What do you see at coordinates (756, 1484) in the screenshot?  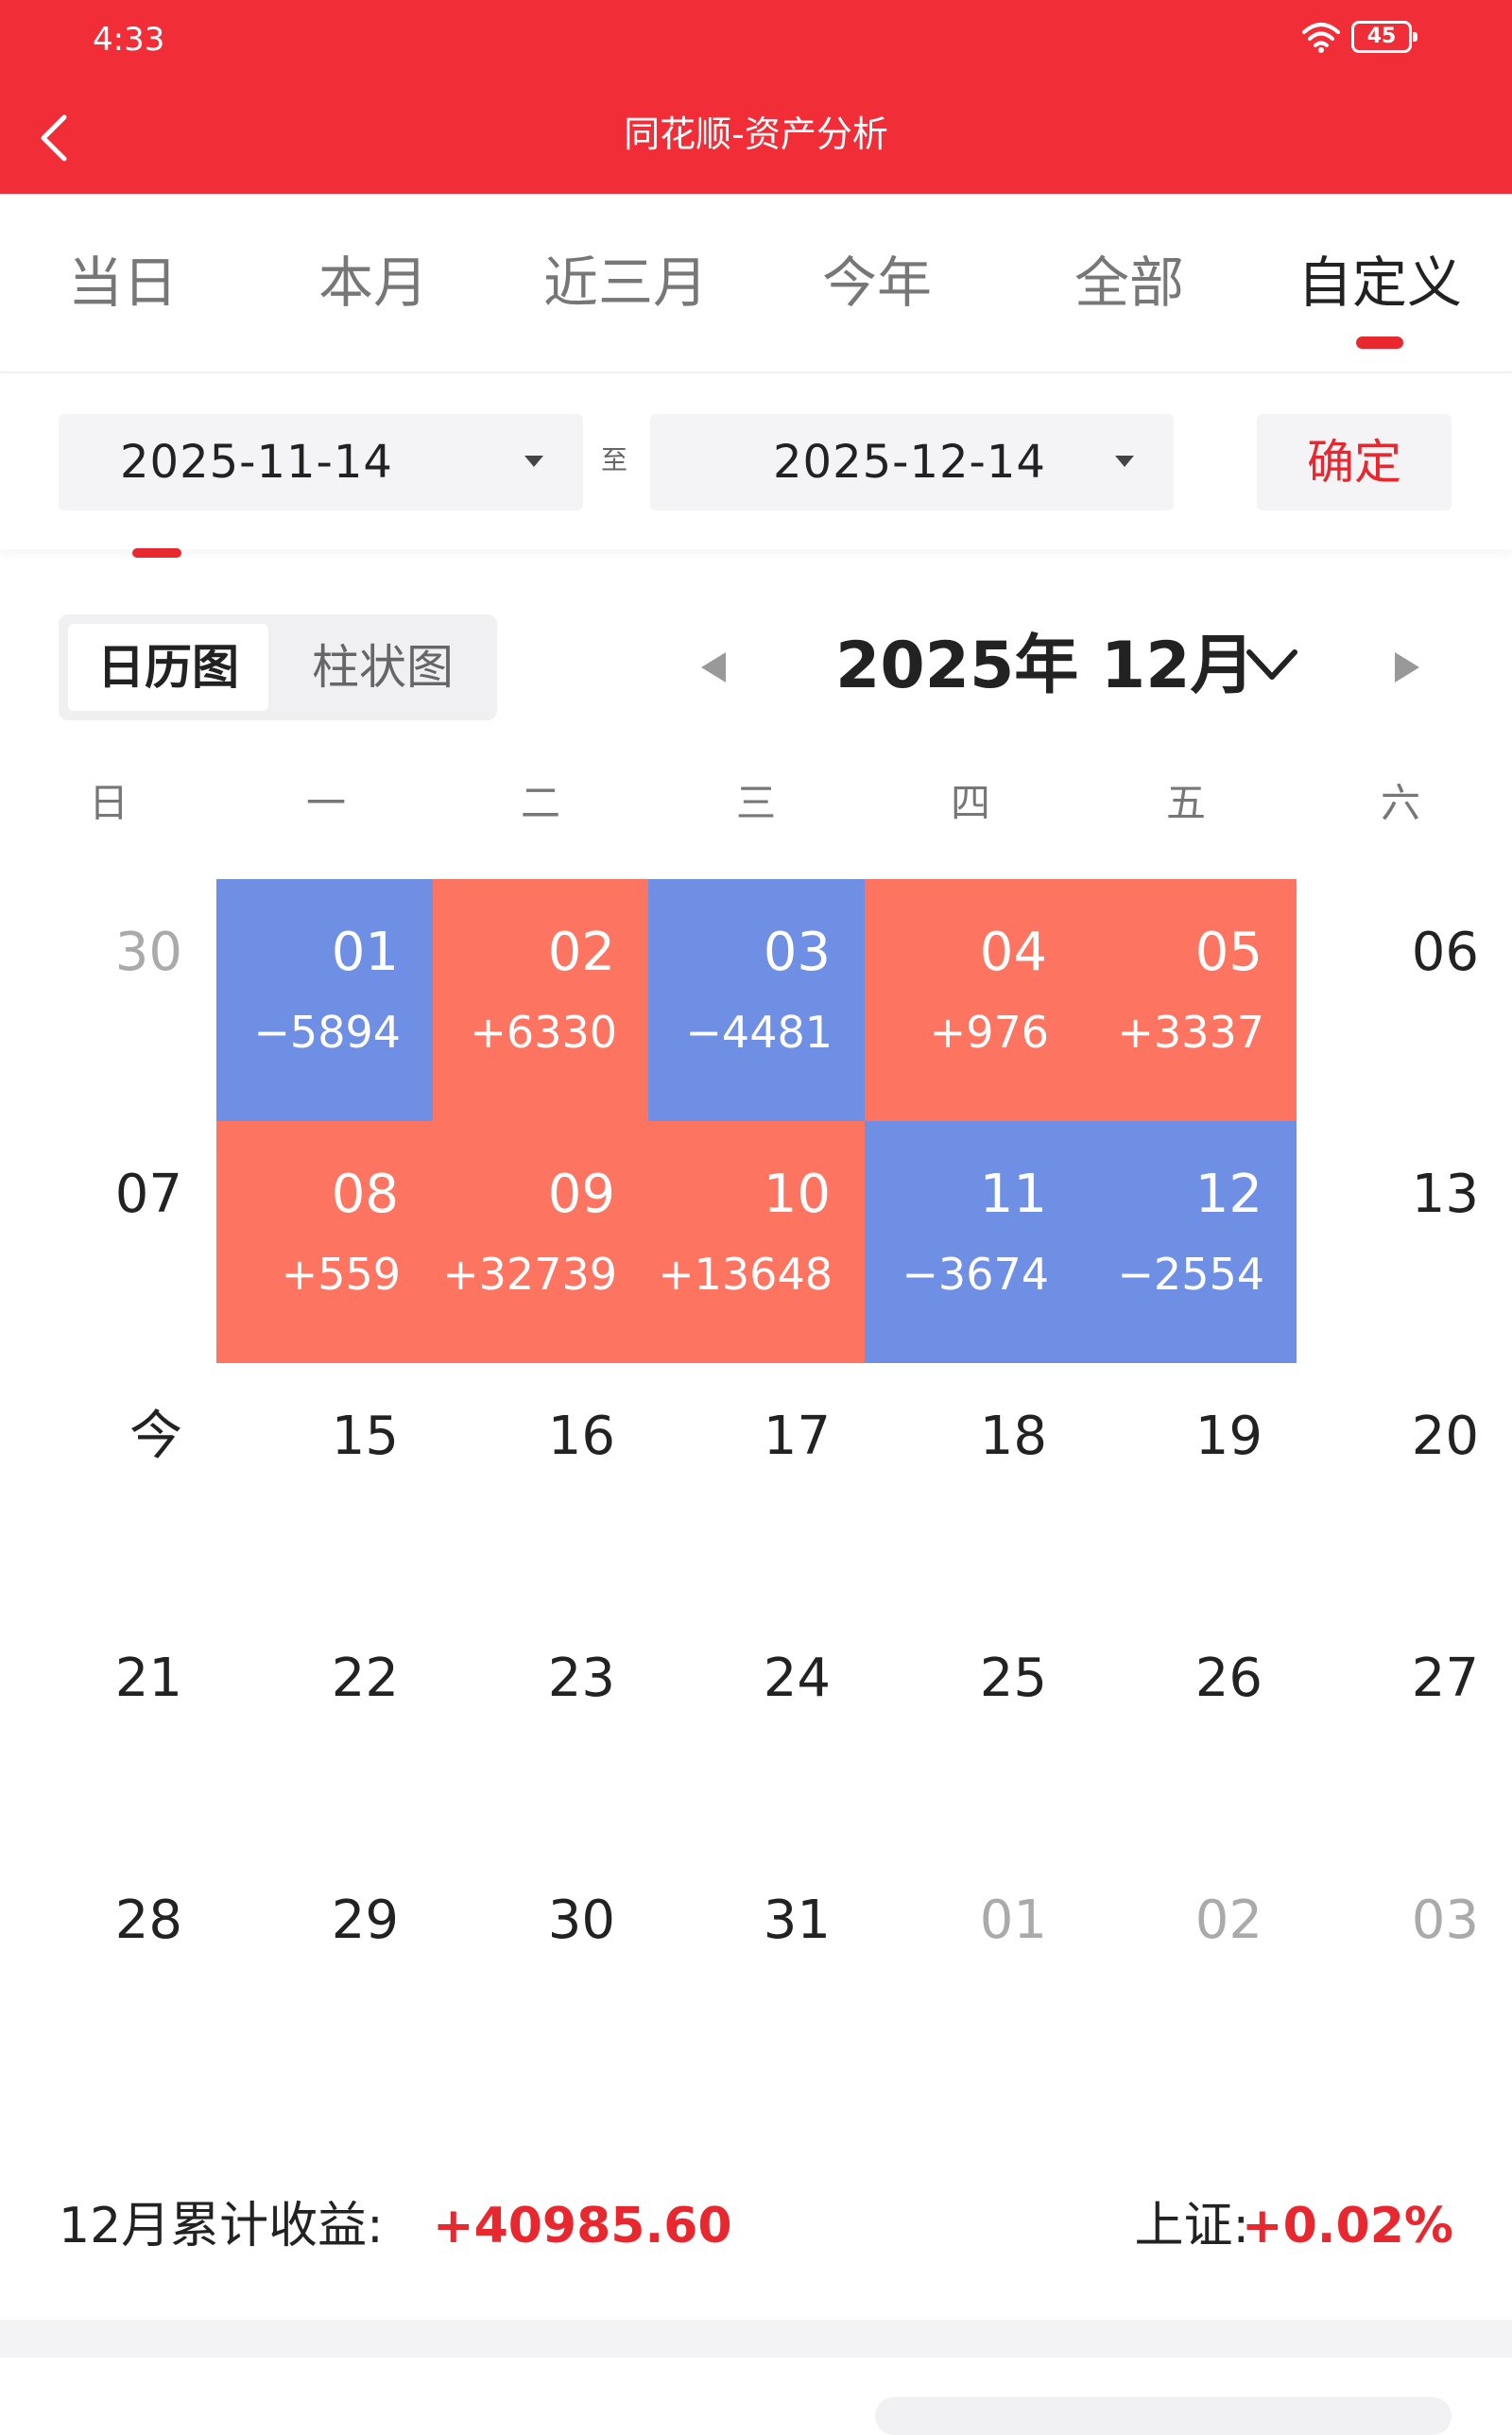 I see `calendar-day-cell: 17` at bounding box center [756, 1484].